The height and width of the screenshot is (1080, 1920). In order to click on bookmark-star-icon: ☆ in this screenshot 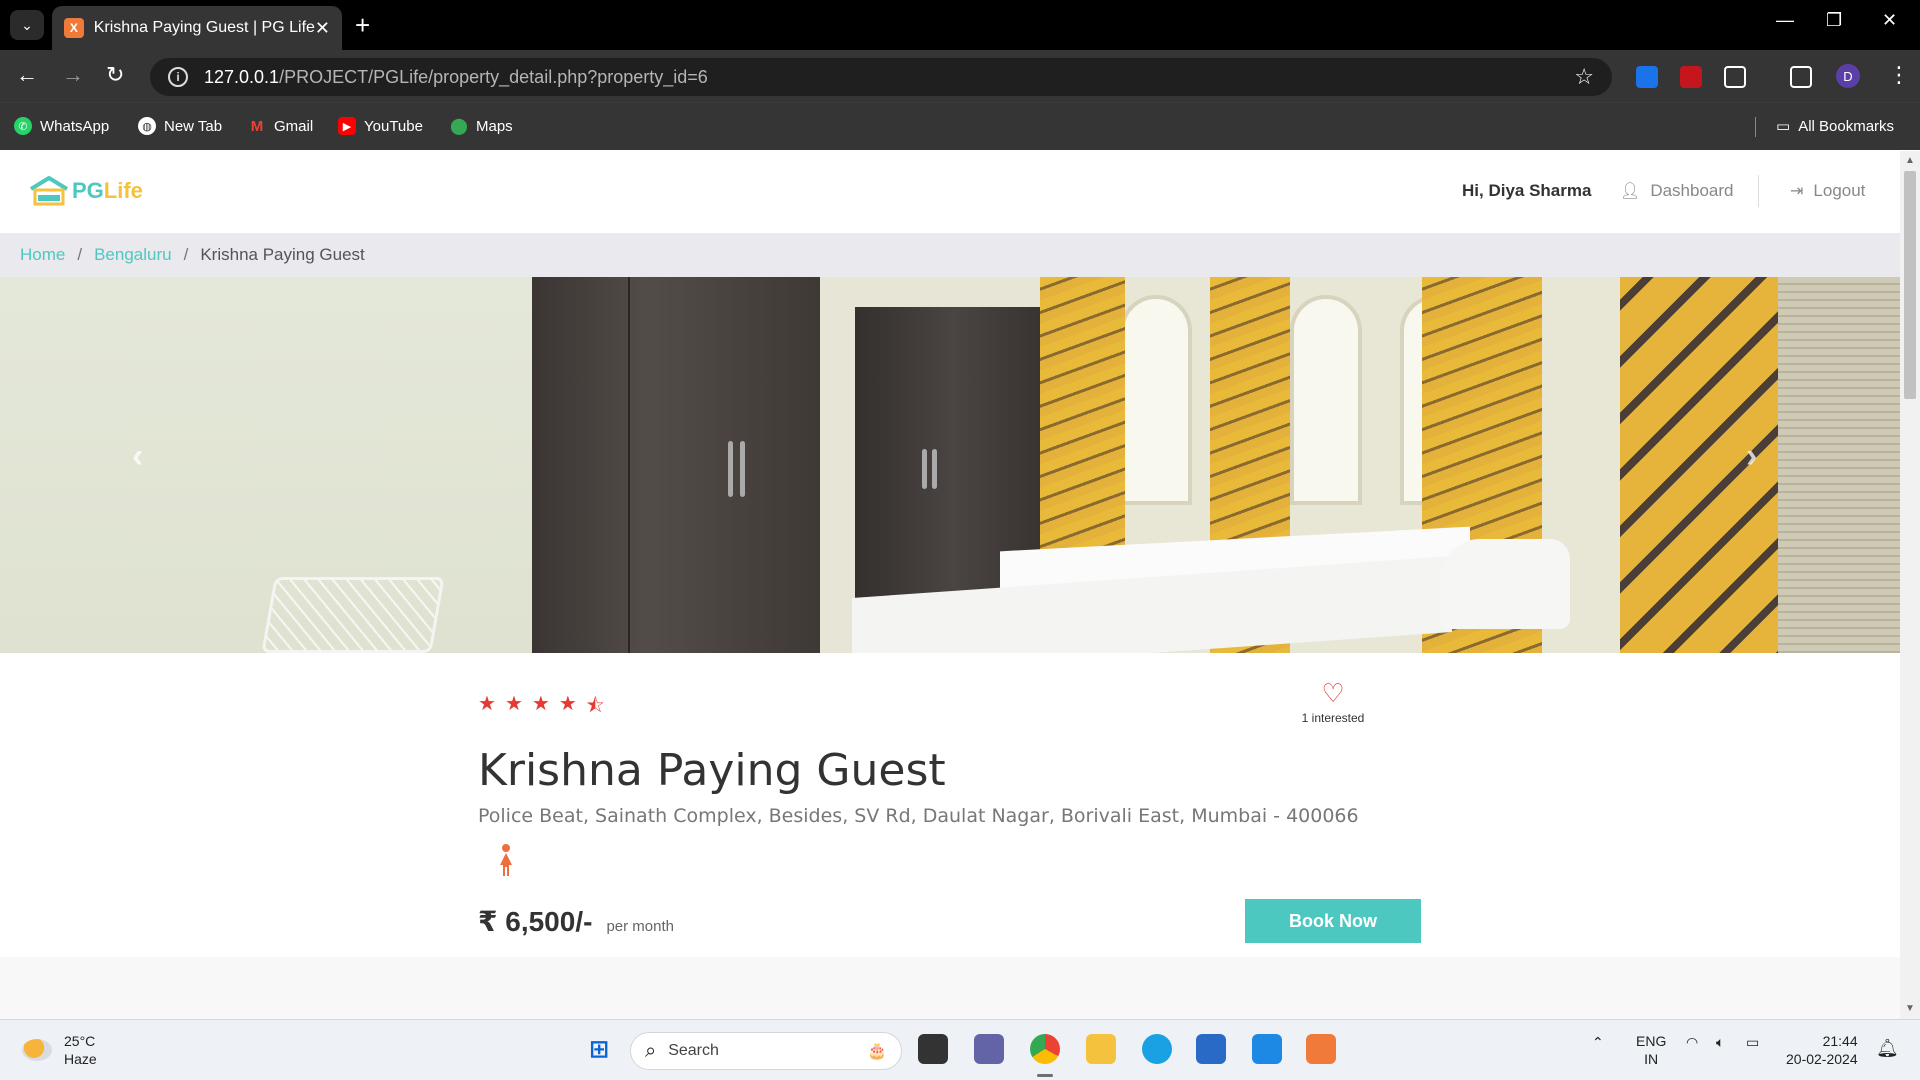, I will do `click(1584, 77)`.